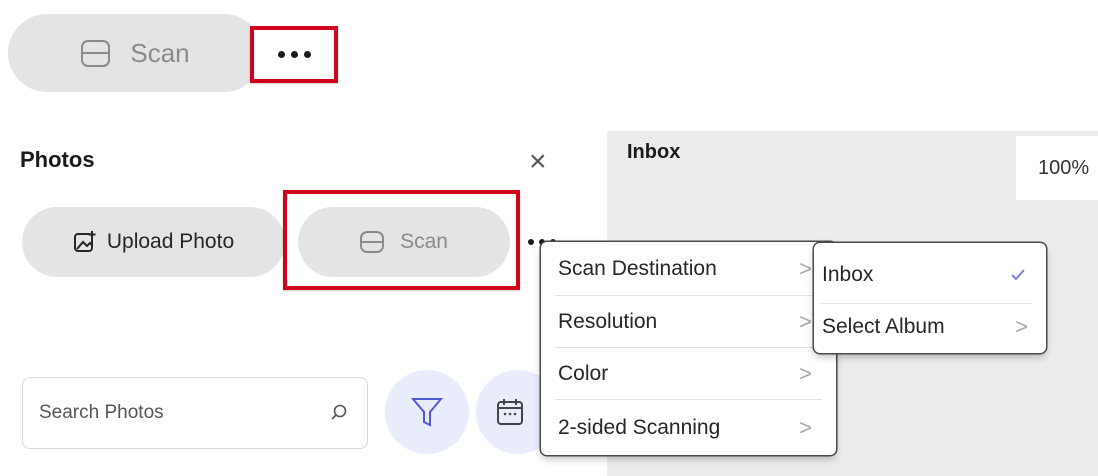 This screenshot has height=476, width=1098. I want to click on inbox-panel-title: Inbox, so click(654, 152).